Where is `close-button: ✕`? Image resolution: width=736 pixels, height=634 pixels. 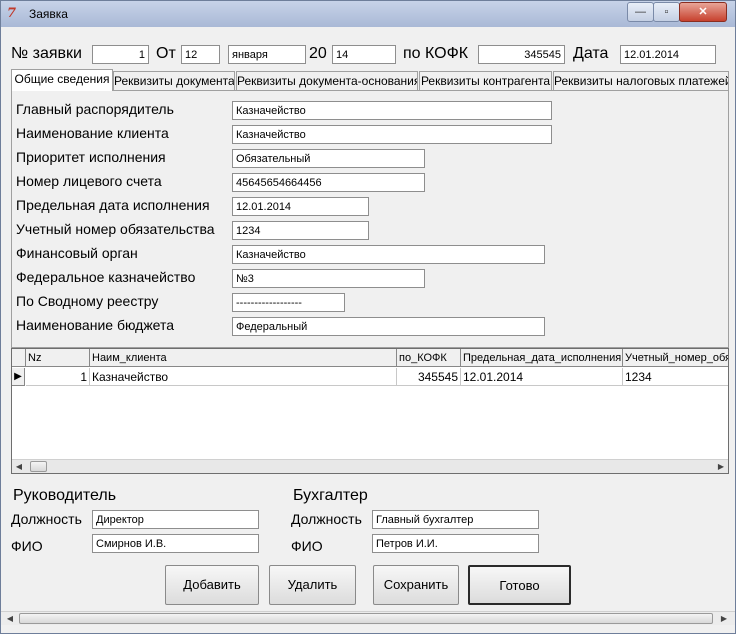
close-button: ✕ is located at coordinates (703, 12).